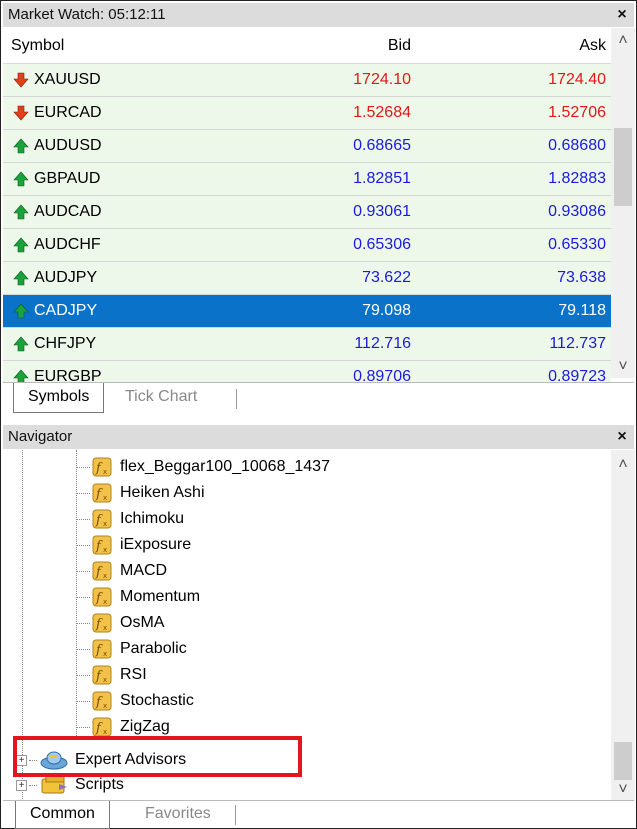 This screenshot has width=637, height=829. Describe the element at coordinates (225, 466) in the screenshot. I see `tree-item-label: flex_Beggar100_10068_1437` at that location.